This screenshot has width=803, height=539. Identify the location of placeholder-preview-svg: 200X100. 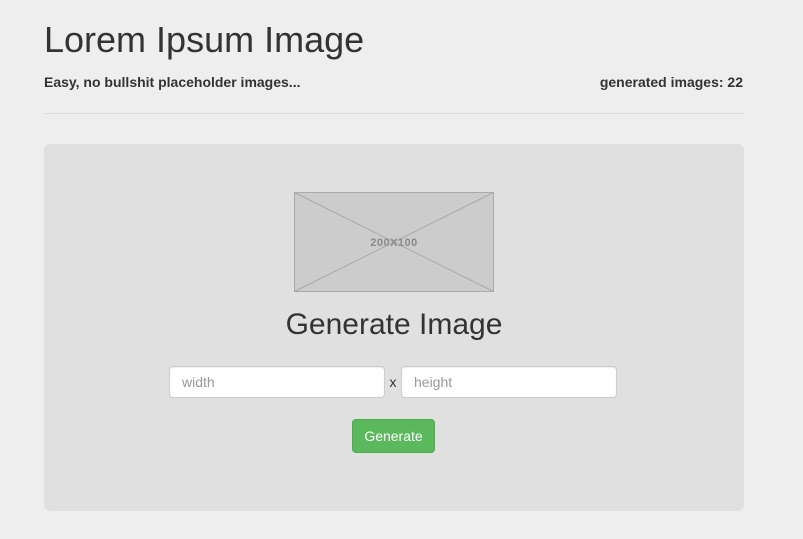
(394, 242).